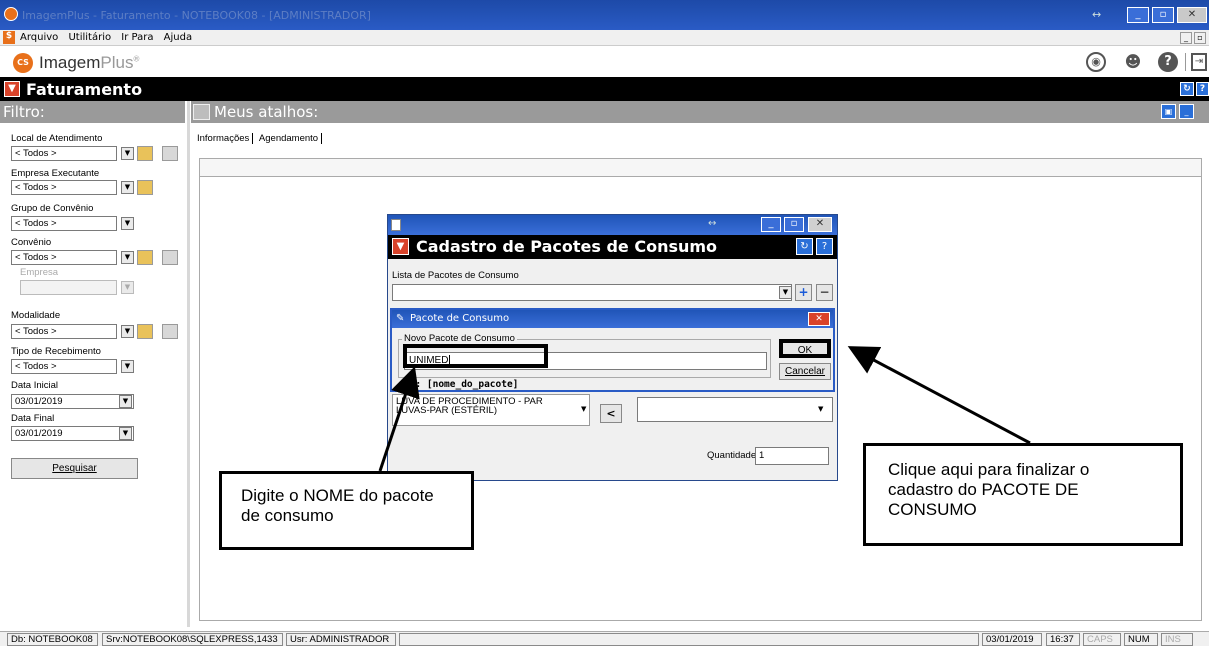 The width and height of the screenshot is (1209, 646). I want to click on arrow-to-ok-button, so click(939, 395).